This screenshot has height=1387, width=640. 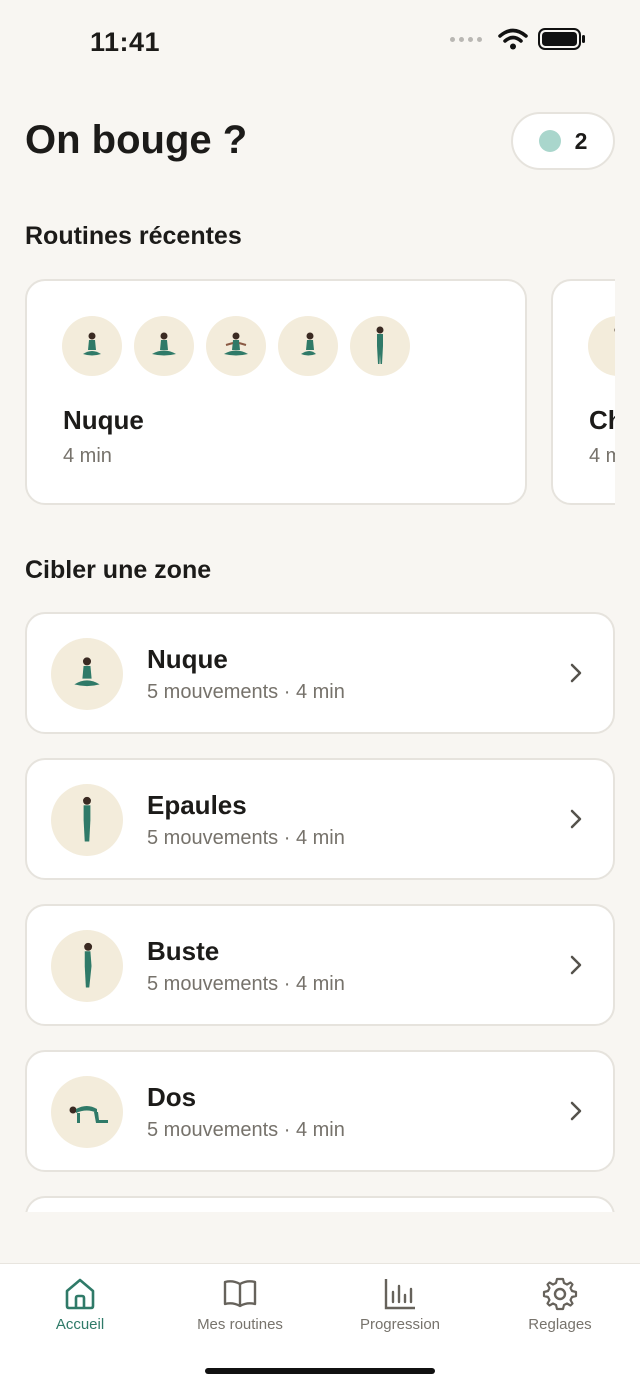 What do you see at coordinates (320, 965) in the screenshot?
I see `zone-row-buste: Buste 5 mouvements · 4 min` at bounding box center [320, 965].